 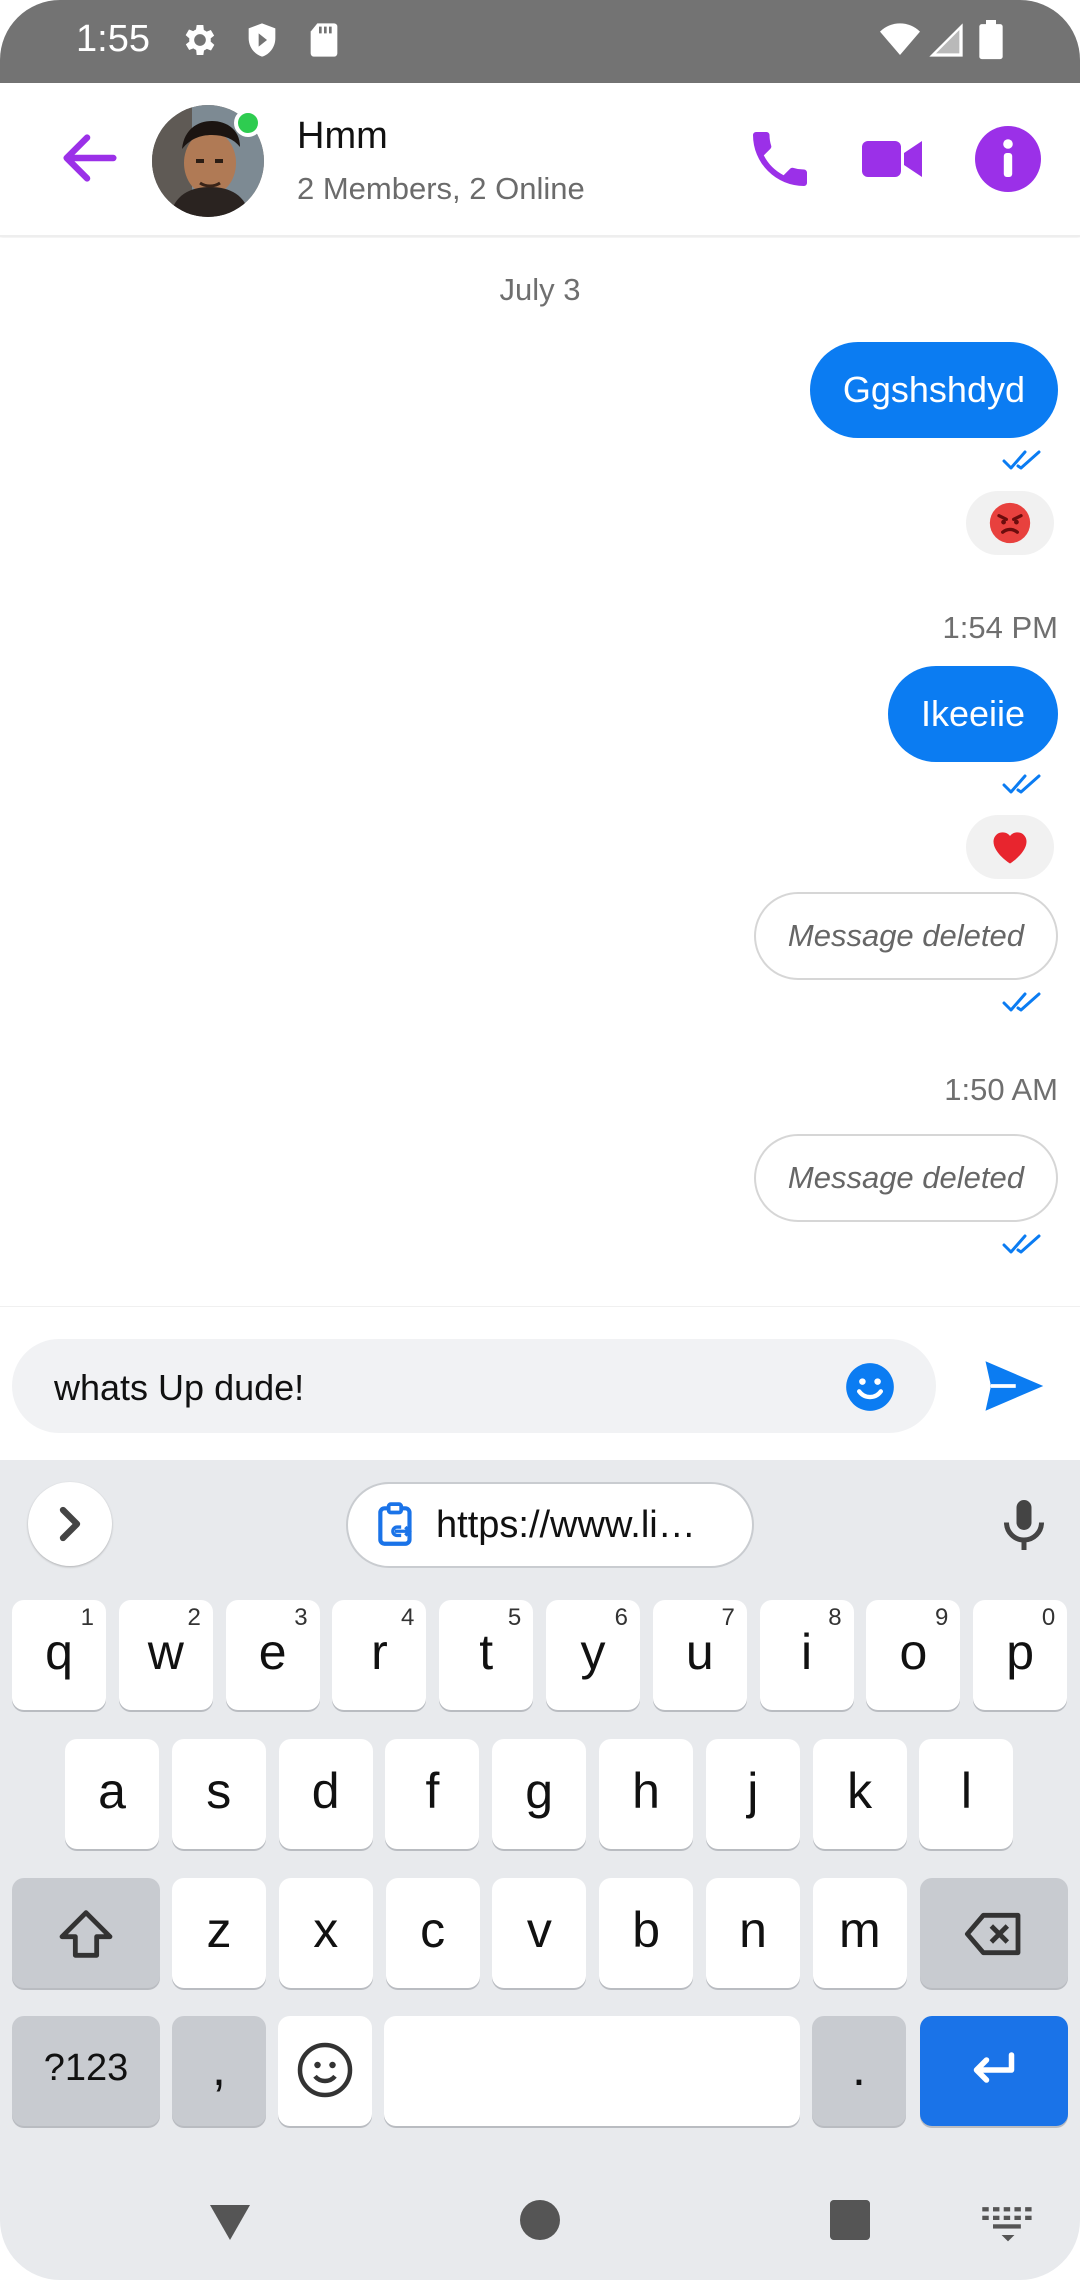 I want to click on key-j: j, so click(x=752, y=1794).